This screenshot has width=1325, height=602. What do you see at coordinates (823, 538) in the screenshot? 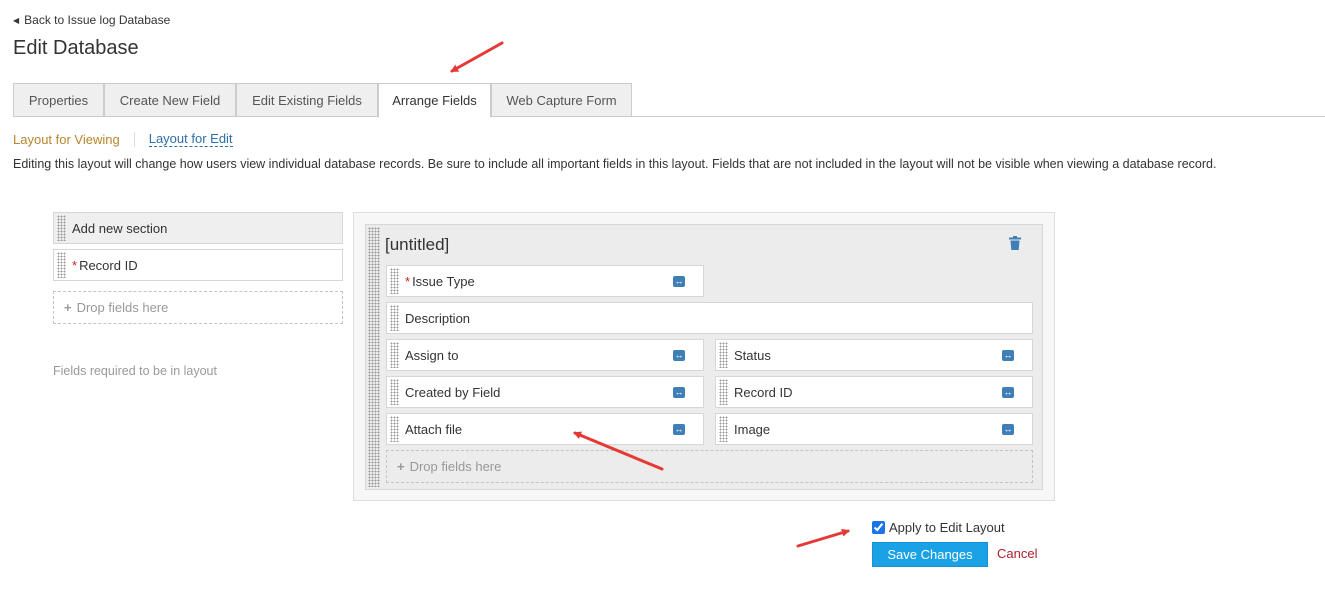
I see `annotation-arrow-checkbox` at bounding box center [823, 538].